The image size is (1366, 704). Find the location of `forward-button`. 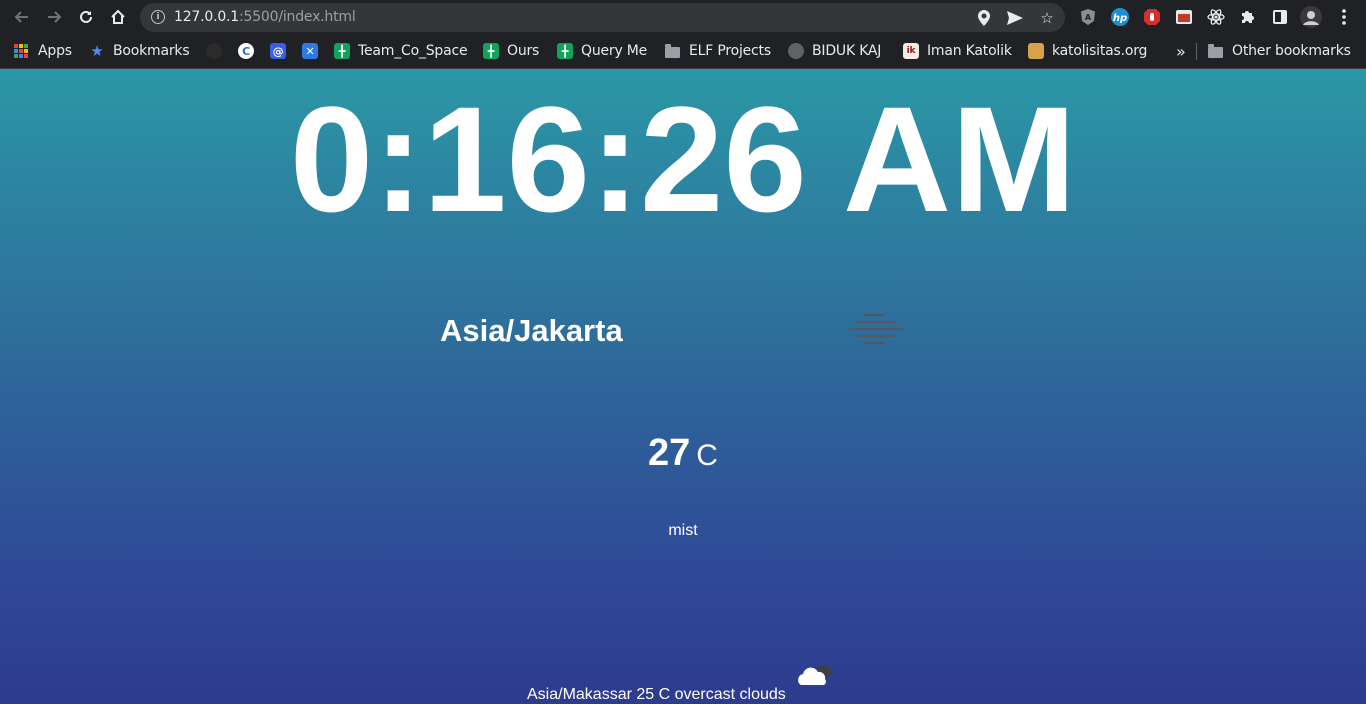

forward-button is located at coordinates (54, 17).